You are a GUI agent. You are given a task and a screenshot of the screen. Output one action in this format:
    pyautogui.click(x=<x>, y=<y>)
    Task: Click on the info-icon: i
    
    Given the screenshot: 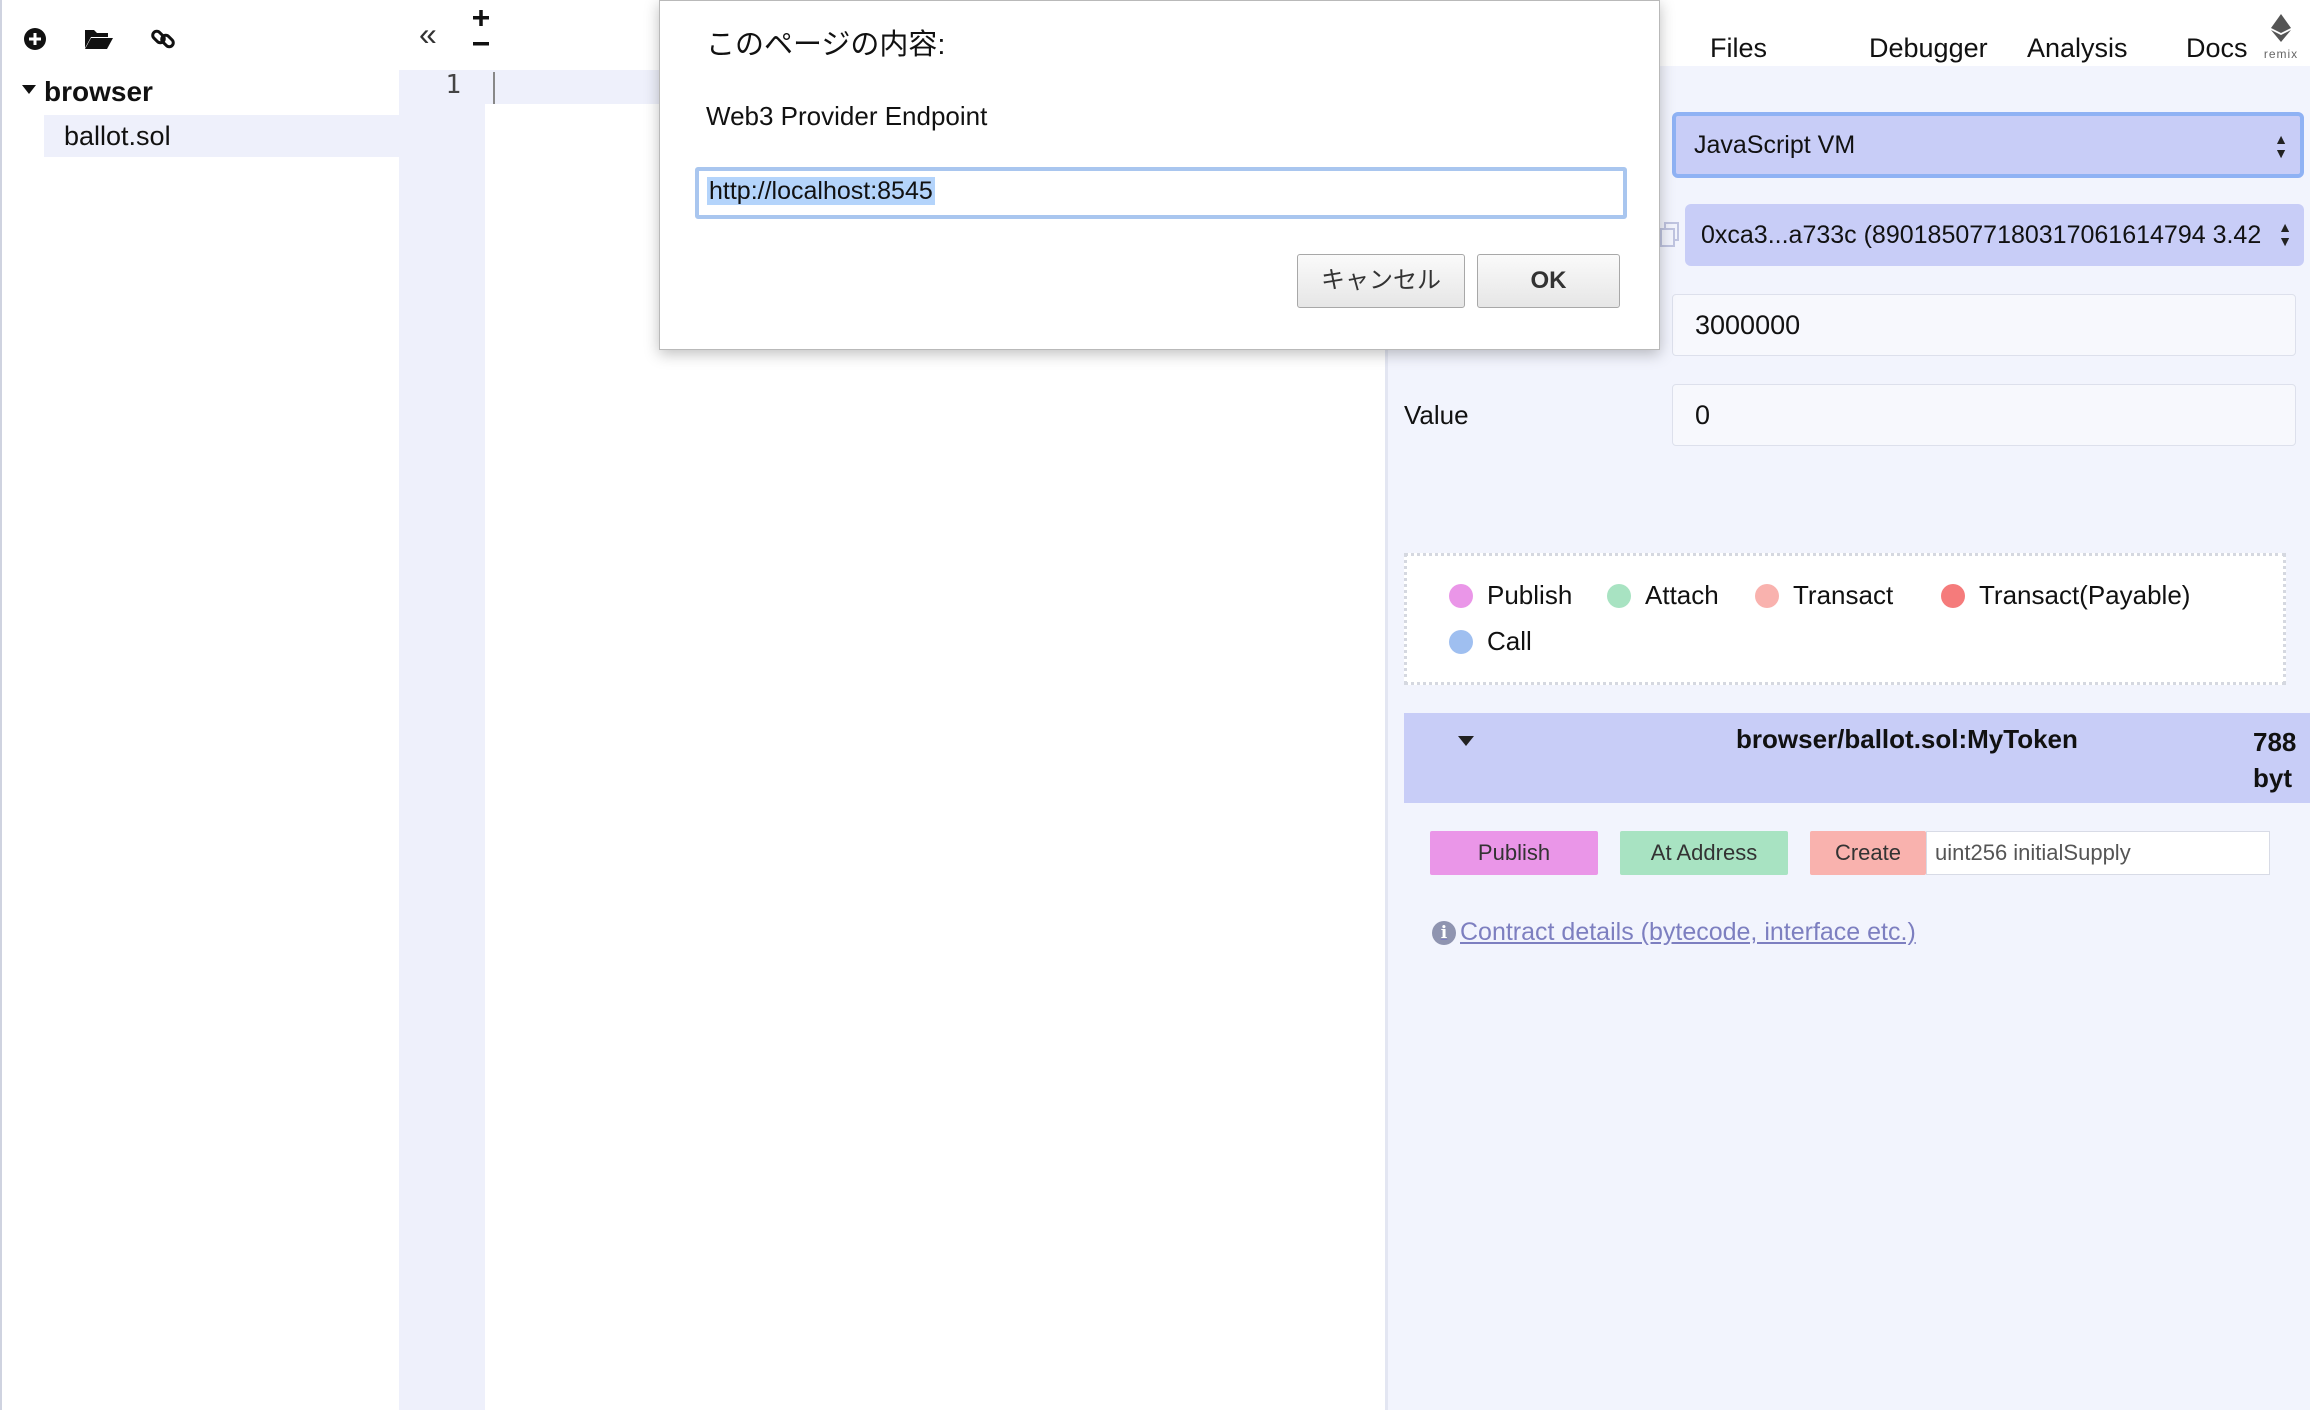 What is the action you would take?
    pyautogui.click(x=1444, y=932)
    